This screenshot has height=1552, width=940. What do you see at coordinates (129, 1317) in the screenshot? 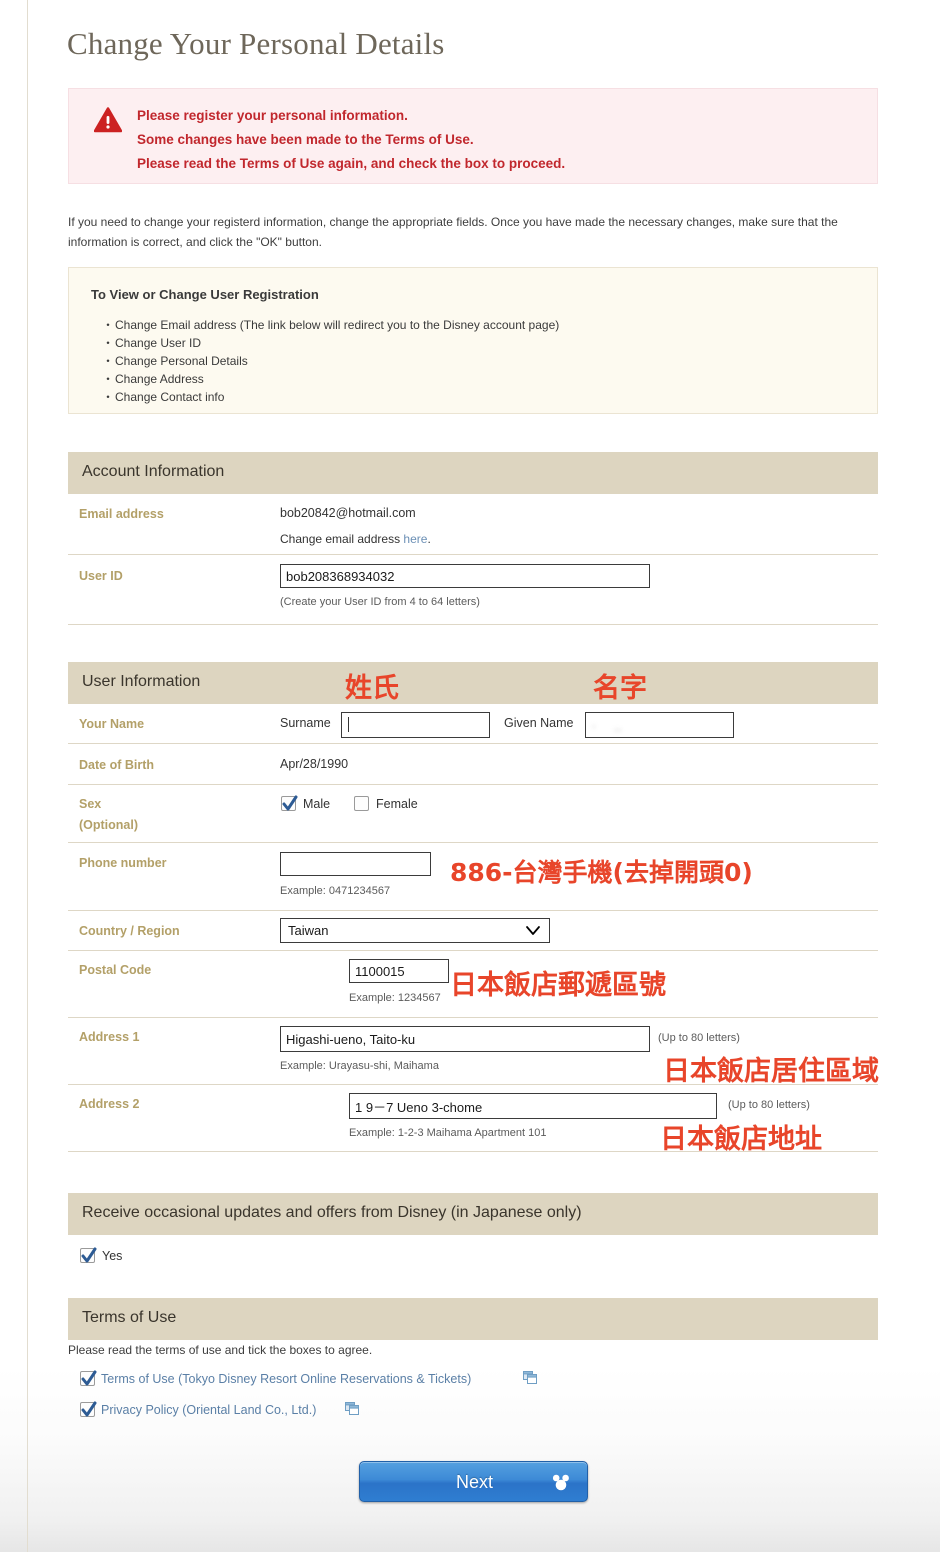
I see `section-title: Terms of Use` at bounding box center [129, 1317].